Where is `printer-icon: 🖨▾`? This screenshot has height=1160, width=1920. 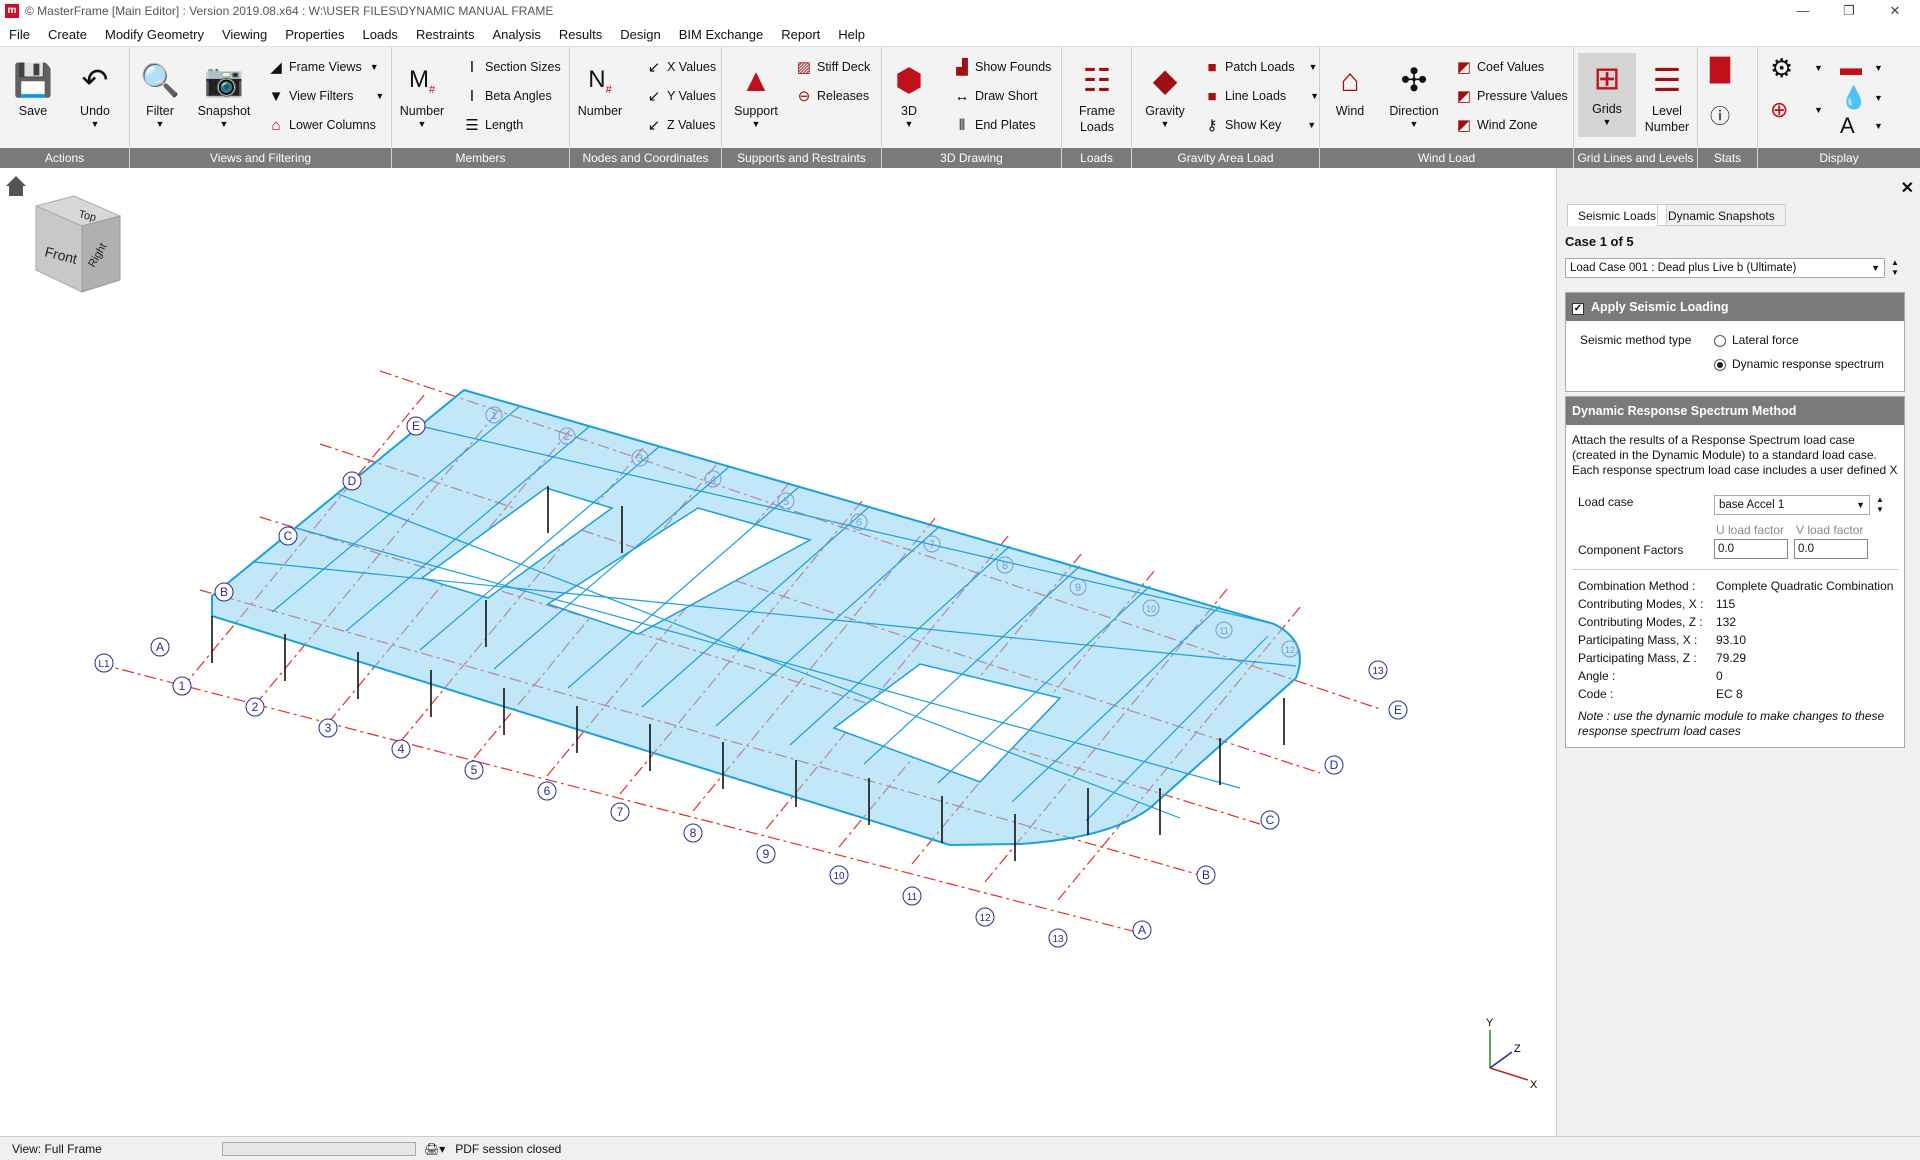 printer-icon: 🖨▾ is located at coordinates (434, 1149).